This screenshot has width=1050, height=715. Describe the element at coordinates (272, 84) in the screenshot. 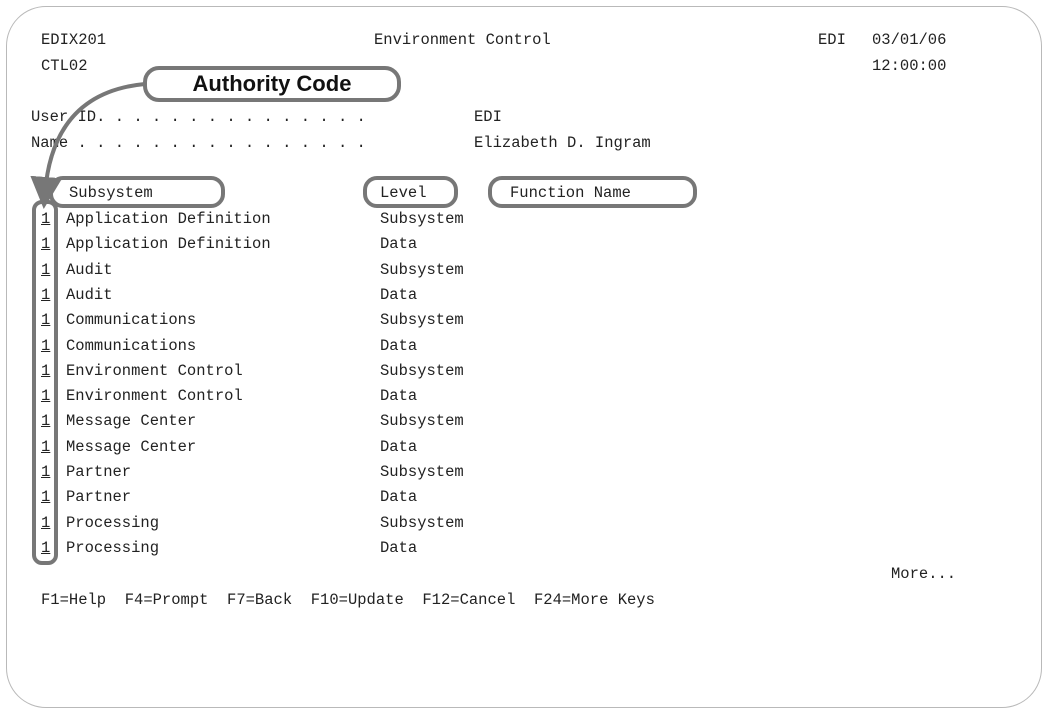

I see `authority-code-callout: Authority Code` at that location.